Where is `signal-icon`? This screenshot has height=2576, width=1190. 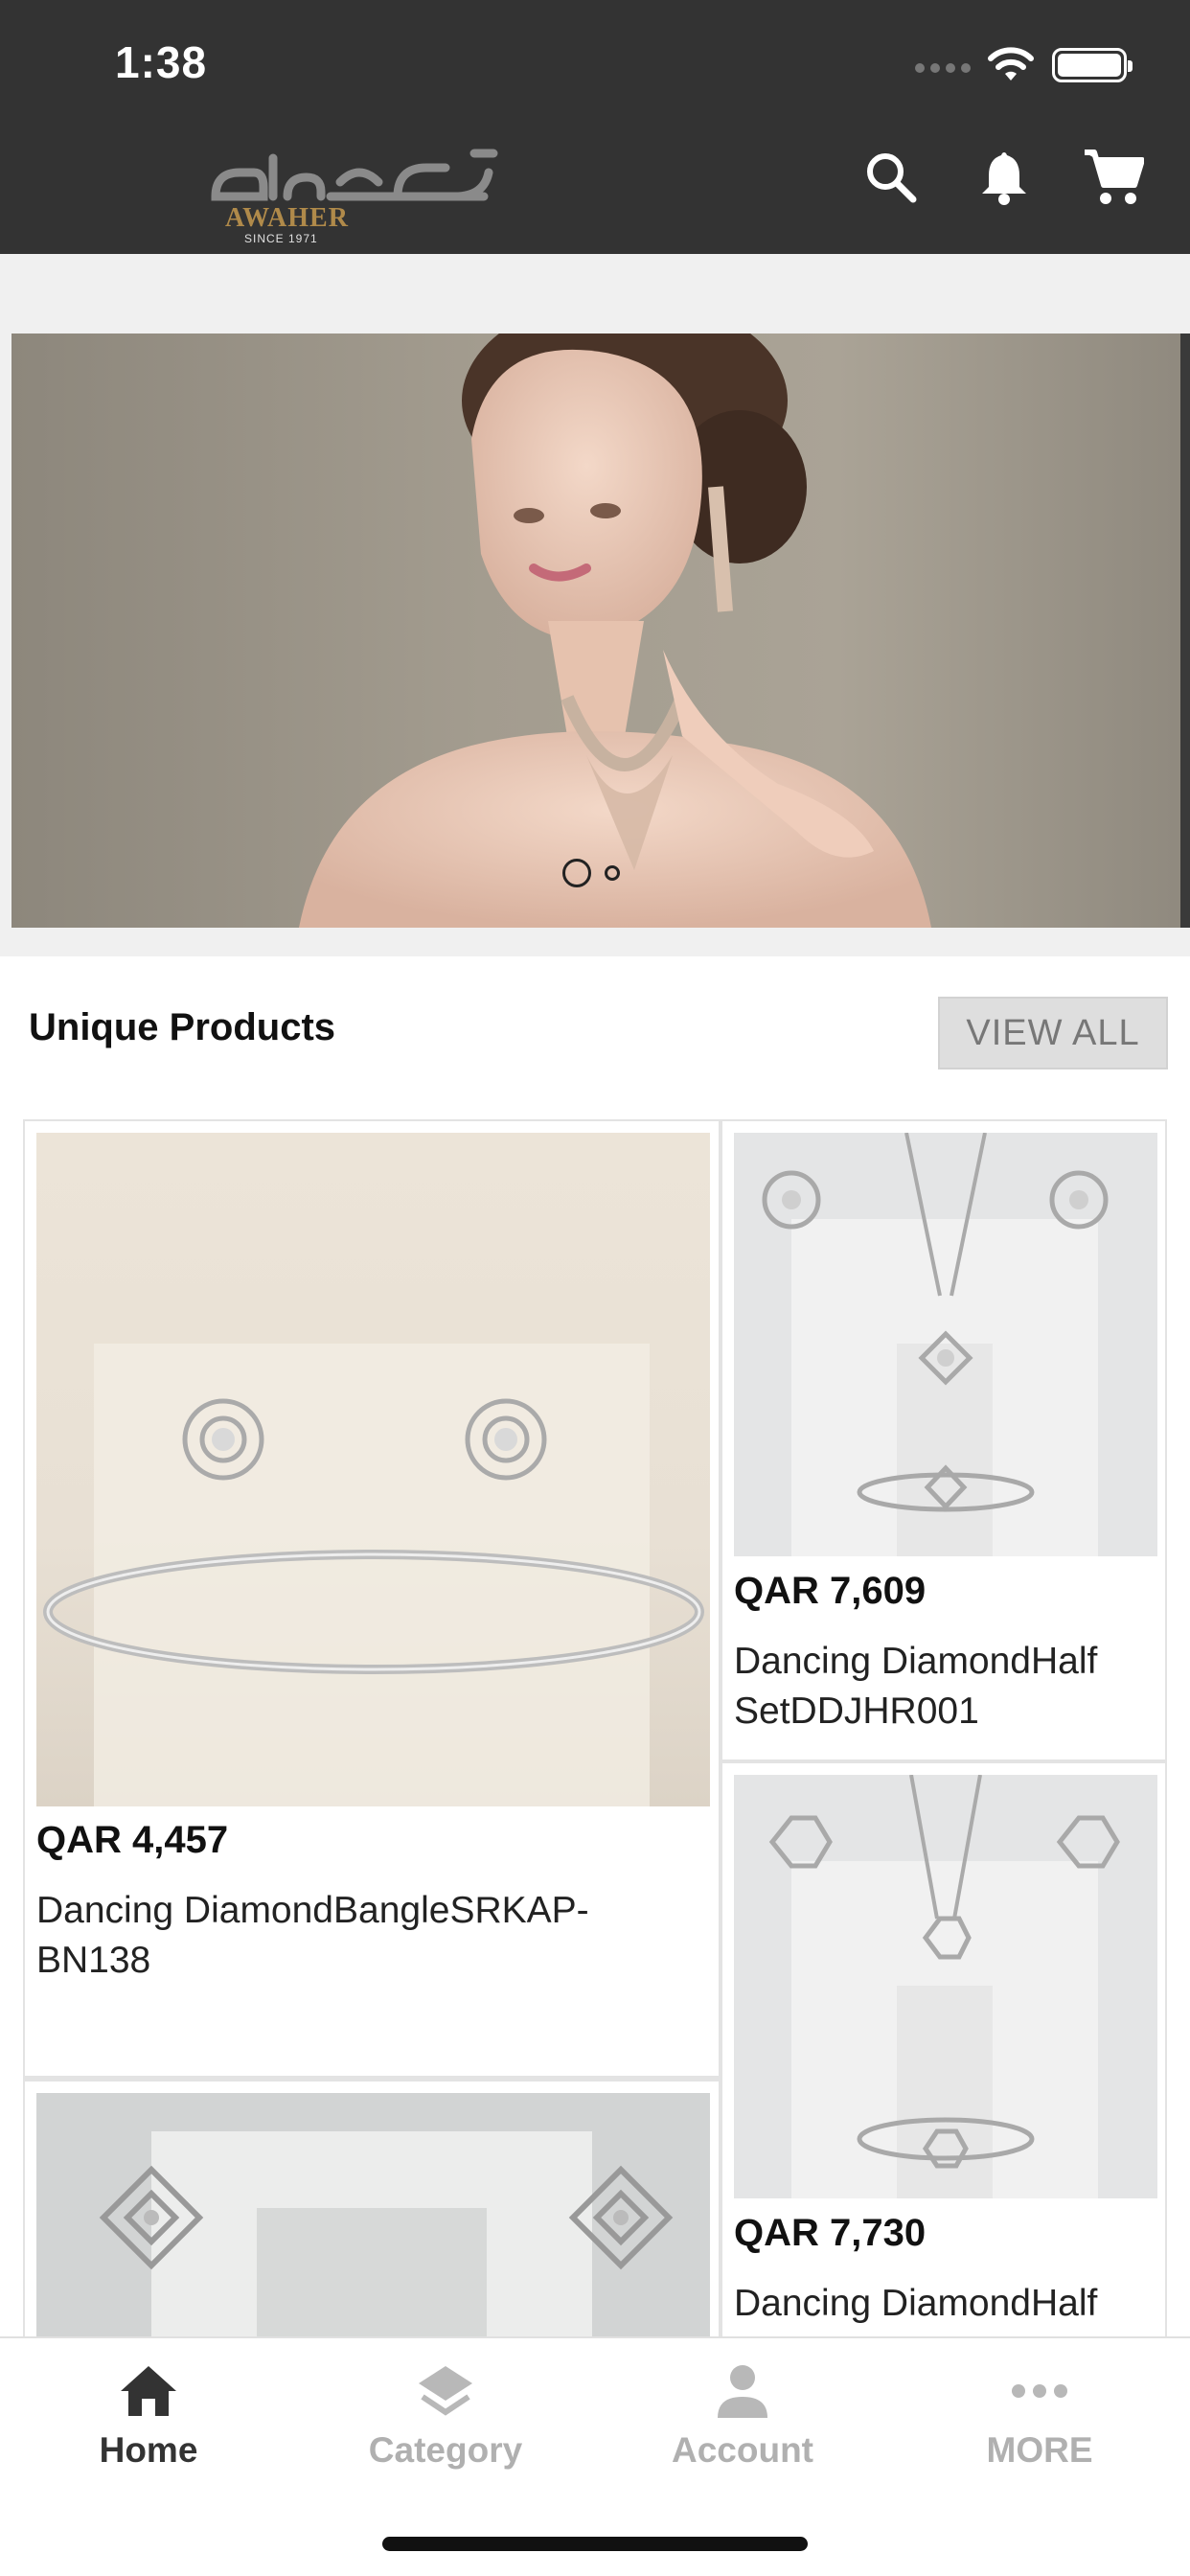 signal-icon is located at coordinates (943, 68).